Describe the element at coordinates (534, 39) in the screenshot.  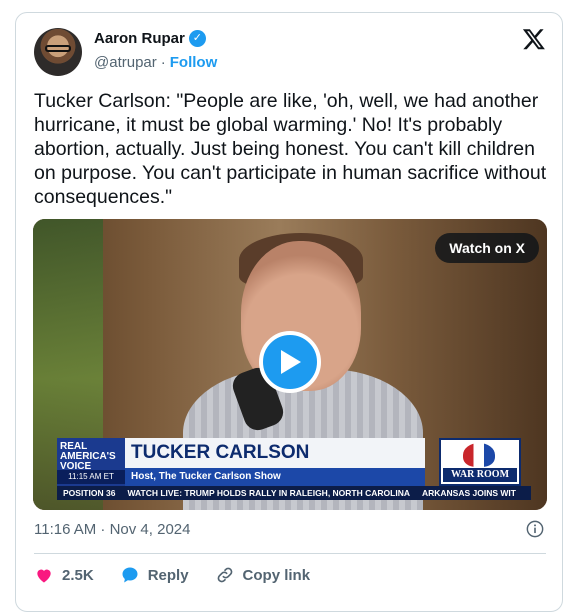
I see `x-logo-icon` at that location.